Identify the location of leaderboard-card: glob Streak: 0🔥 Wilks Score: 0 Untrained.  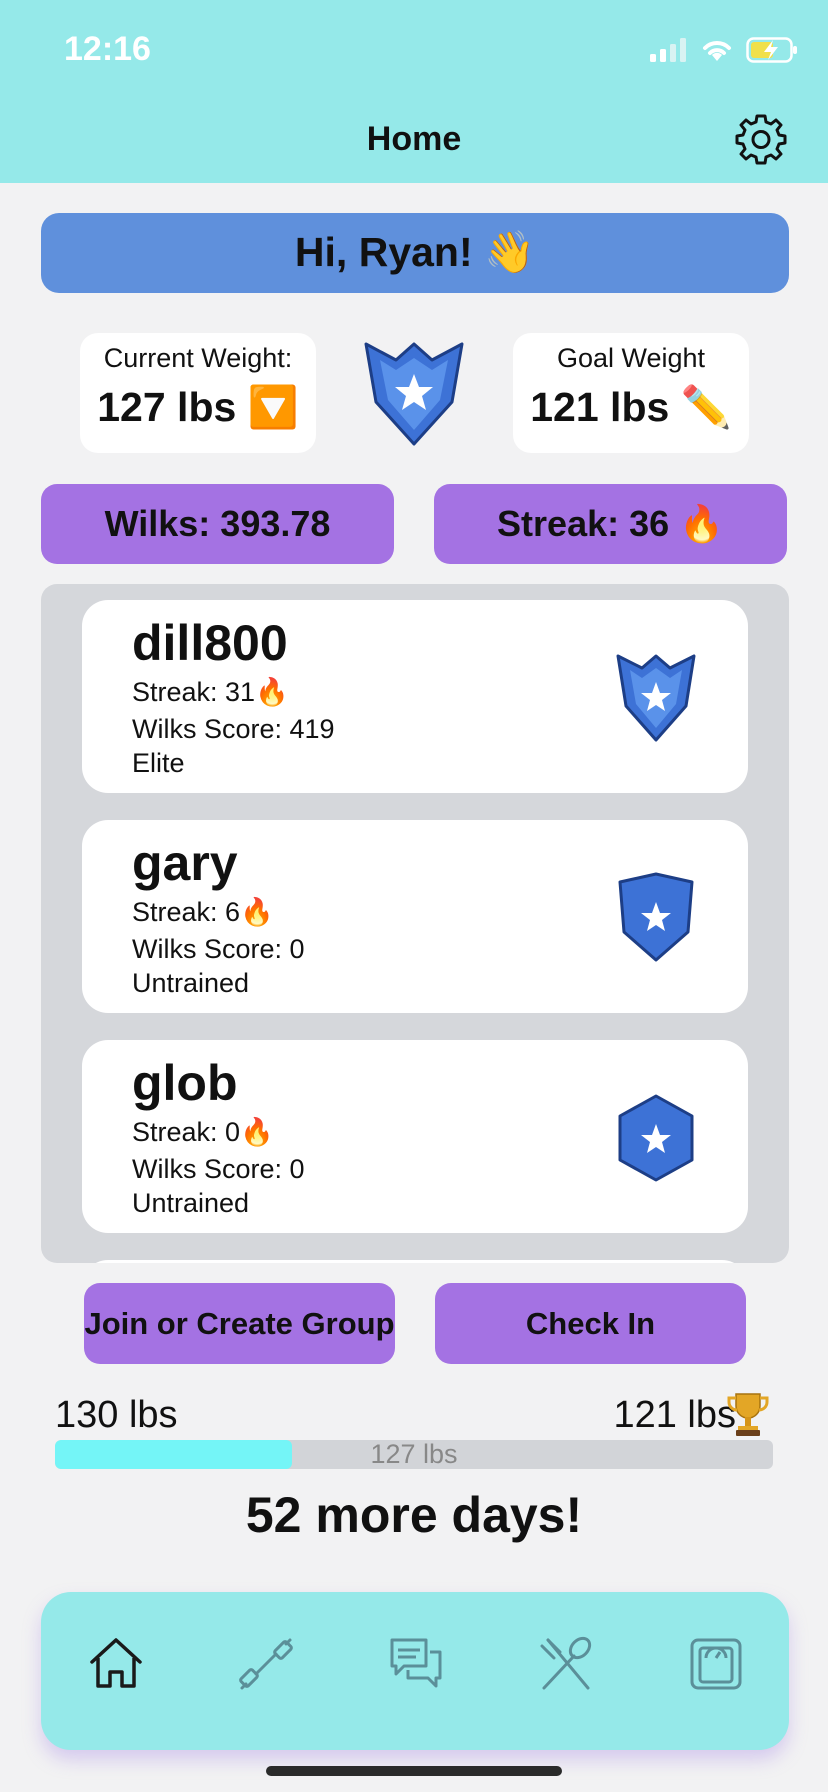
(415, 1136).